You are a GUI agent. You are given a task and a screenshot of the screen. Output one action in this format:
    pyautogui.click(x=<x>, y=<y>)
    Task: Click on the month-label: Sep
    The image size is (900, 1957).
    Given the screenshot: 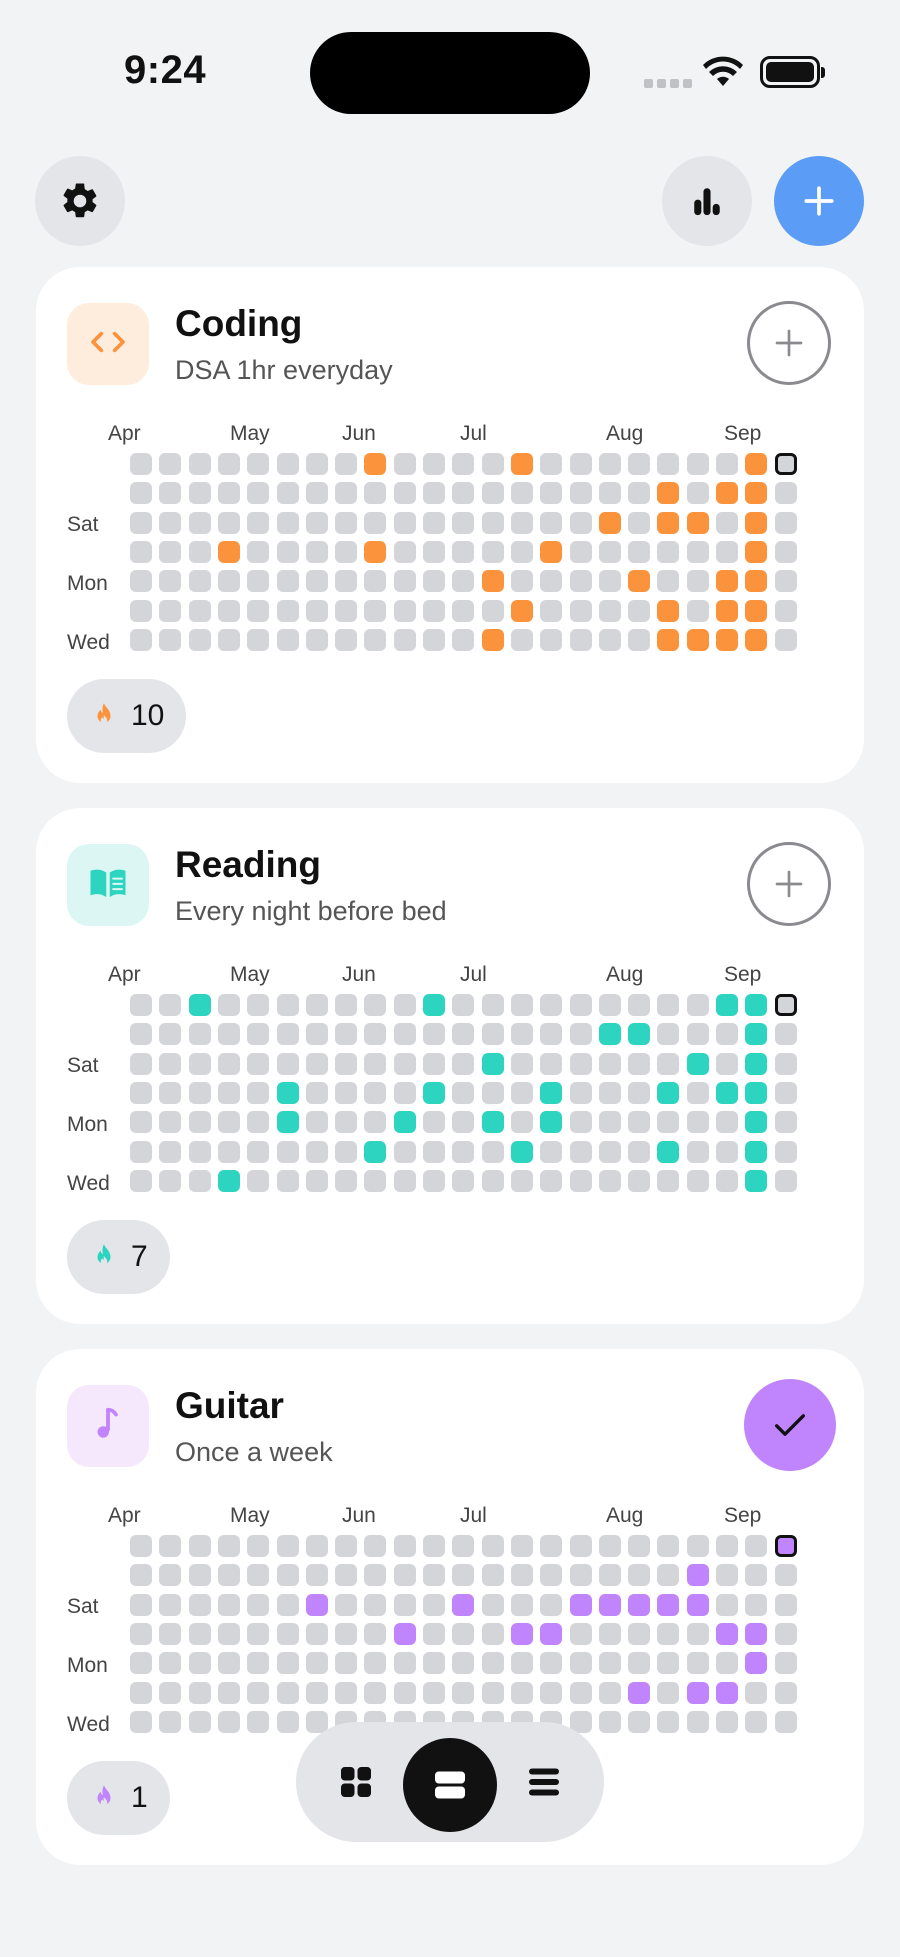 What is the action you would take?
    pyautogui.click(x=743, y=974)
    